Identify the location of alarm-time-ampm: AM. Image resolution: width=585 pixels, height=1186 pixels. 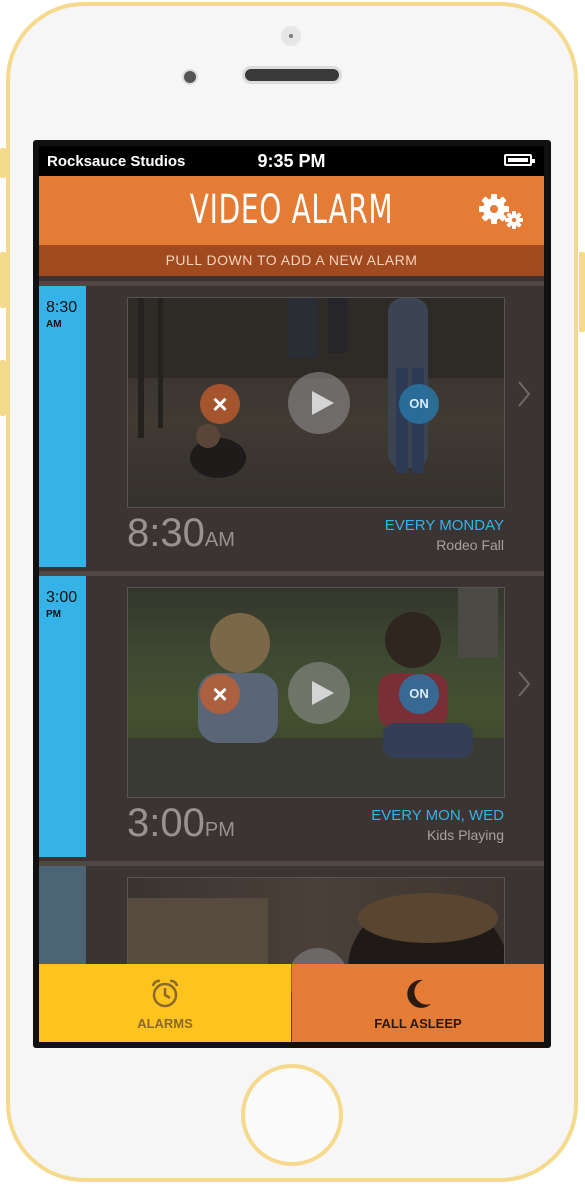
(219, 540).